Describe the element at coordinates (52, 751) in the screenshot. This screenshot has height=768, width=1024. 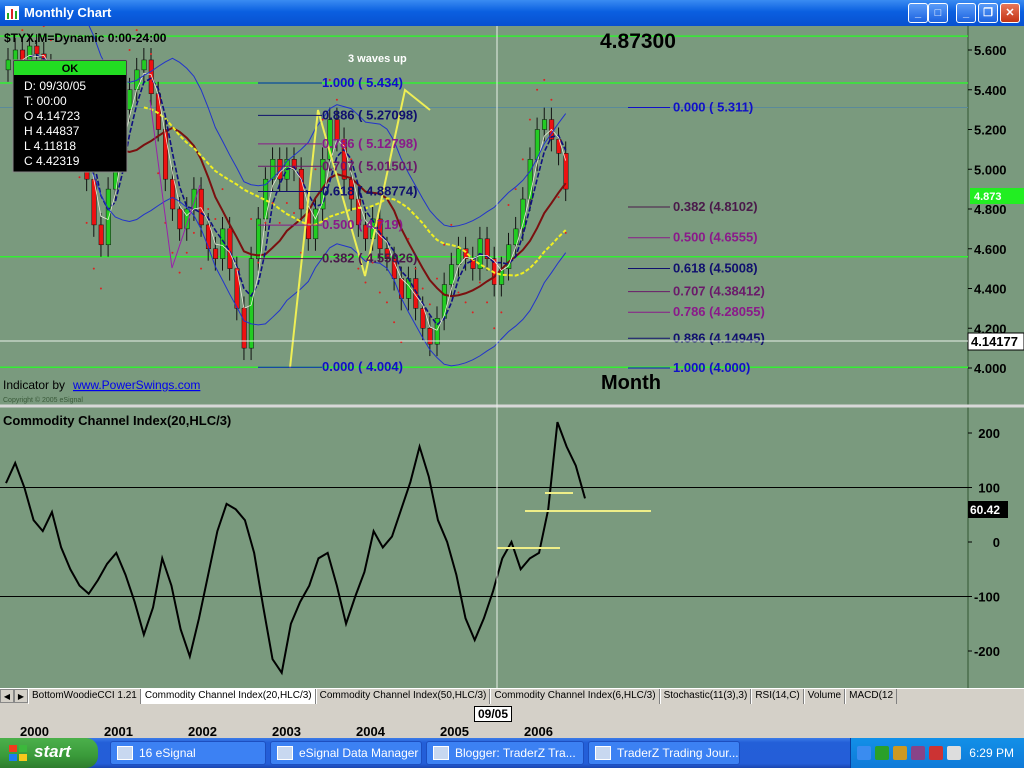
I see `start-label: start` at that location.